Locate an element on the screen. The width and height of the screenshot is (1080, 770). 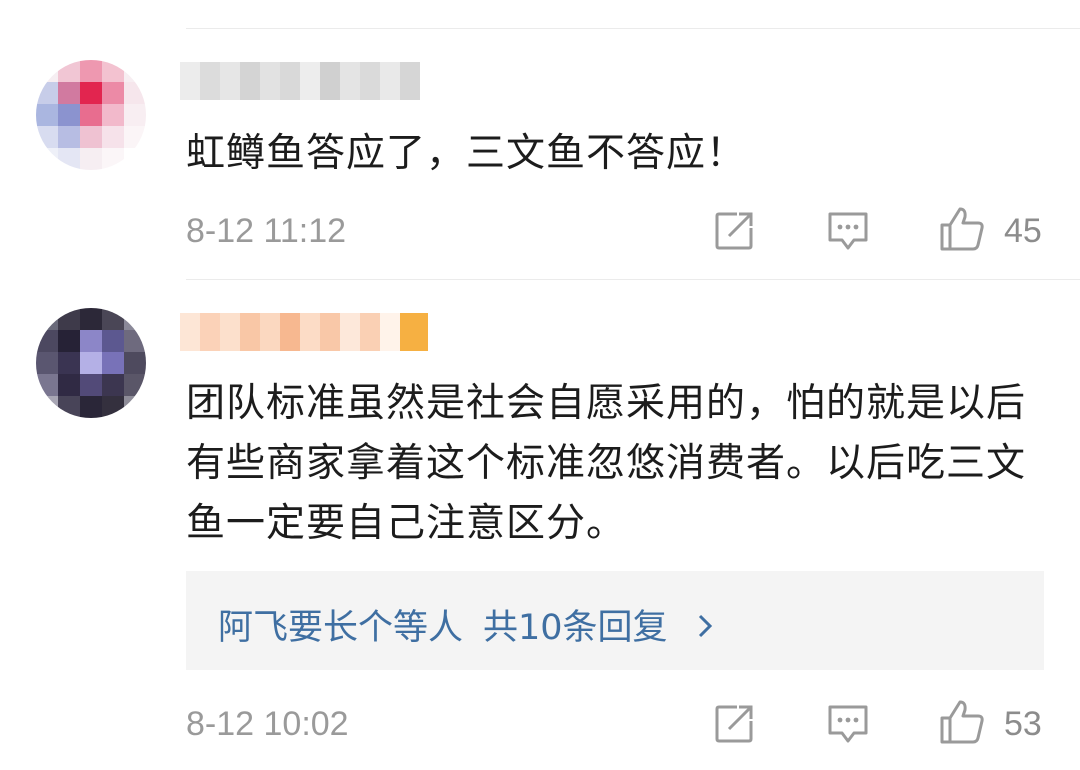
comment-text: 虹鳟鱼答应了，三文鱼不答应！ is located at coordinates (466, 153).